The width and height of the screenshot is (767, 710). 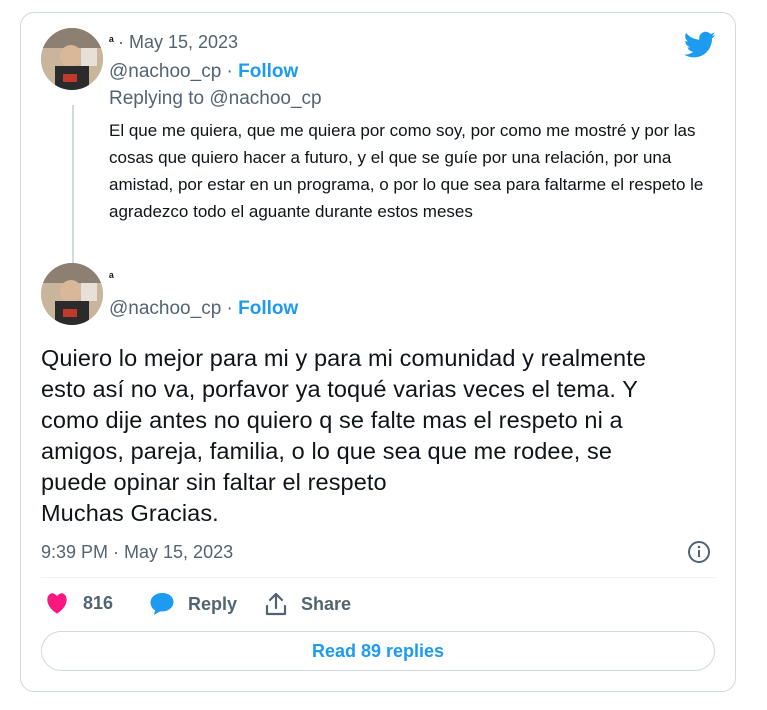 What do you see at coordinates (213, 603) in the screenshot?
I see `reply-label: Reply` at bounding box center [213, 603].